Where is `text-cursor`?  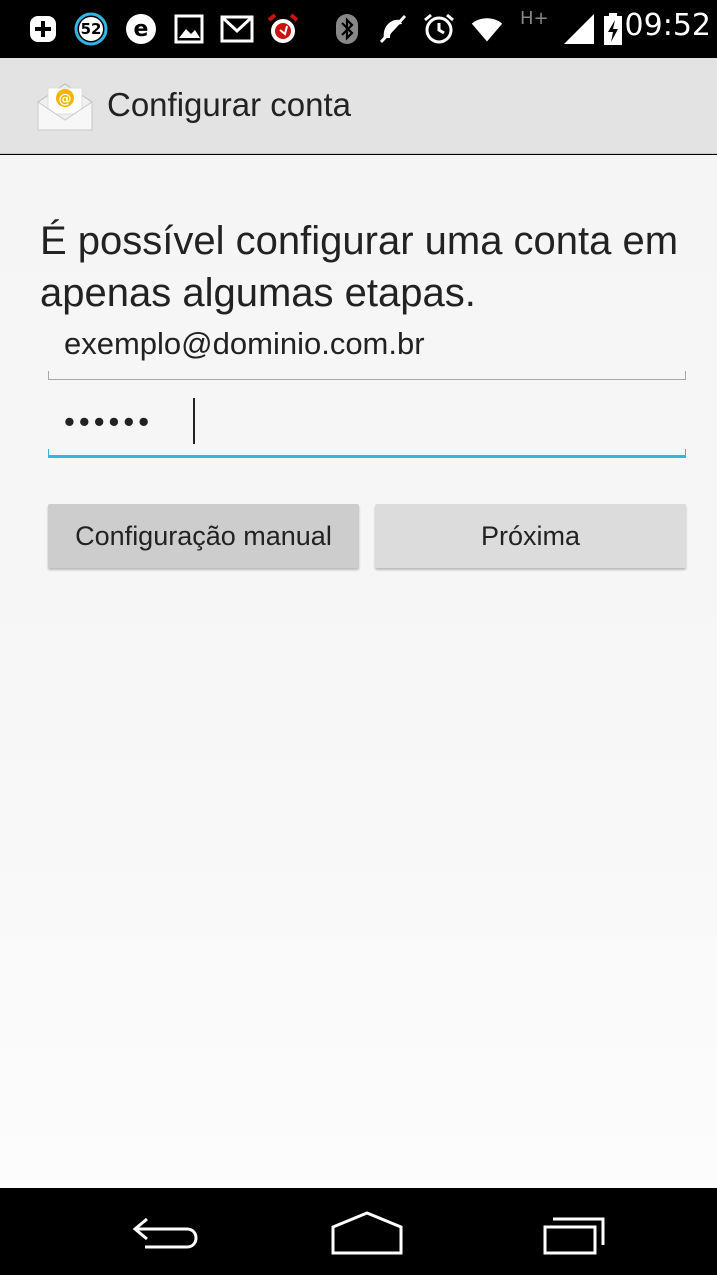 text-cursor is located at coordinates (194, 421).